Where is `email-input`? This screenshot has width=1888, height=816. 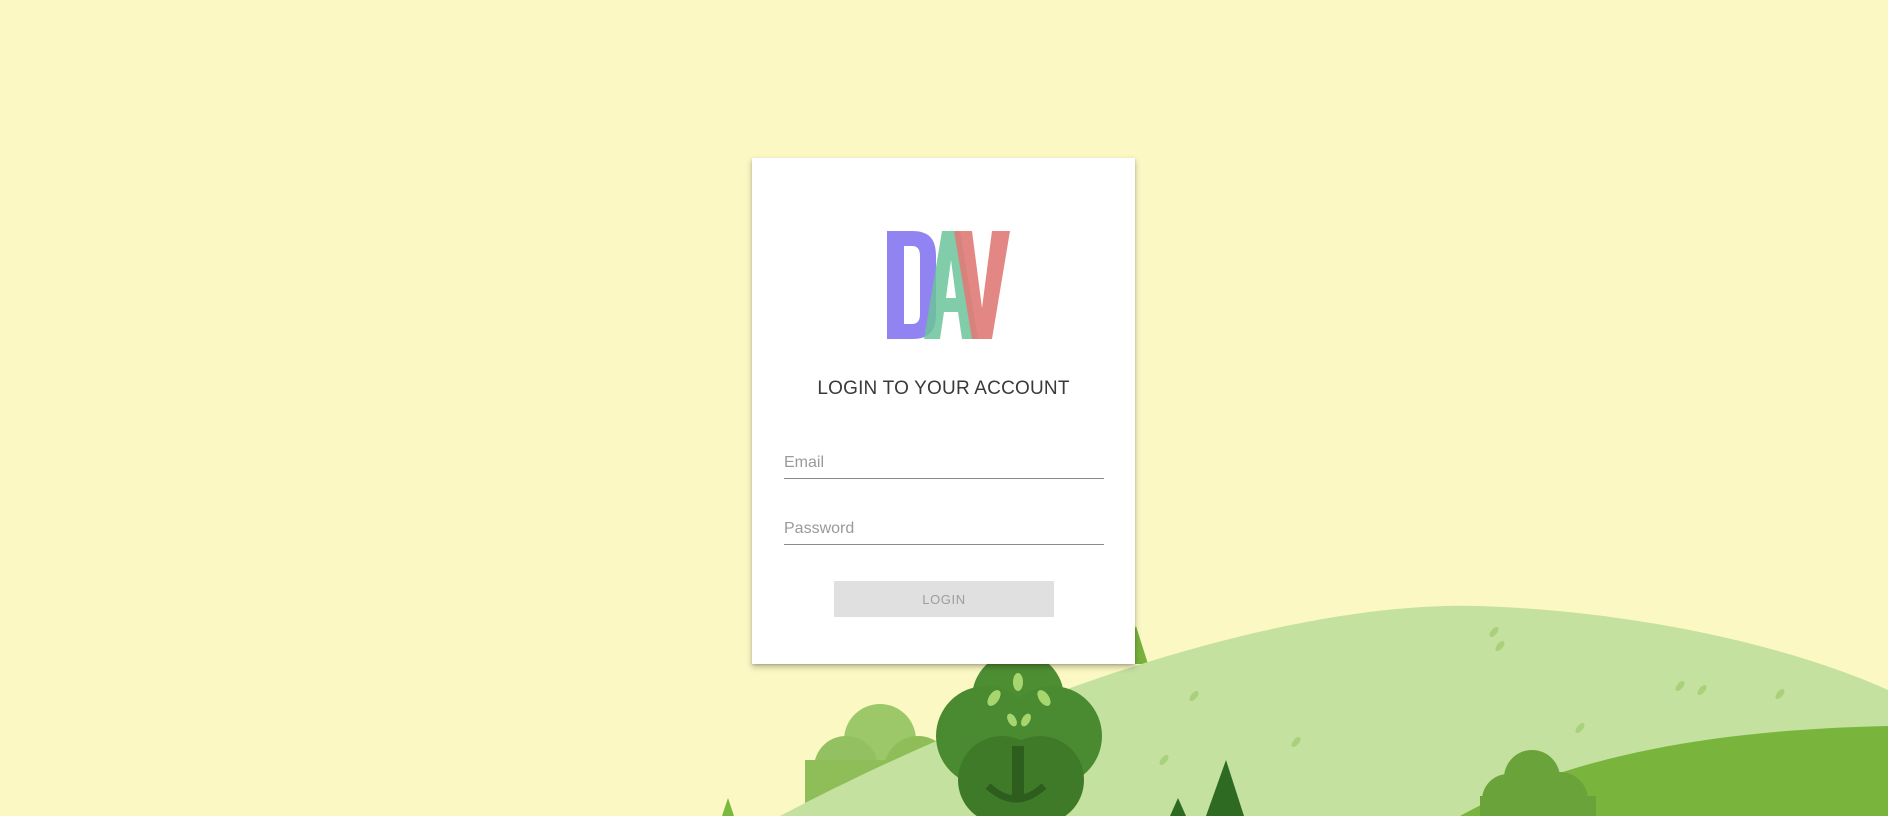
email-input is located at coordinates (944, 463).